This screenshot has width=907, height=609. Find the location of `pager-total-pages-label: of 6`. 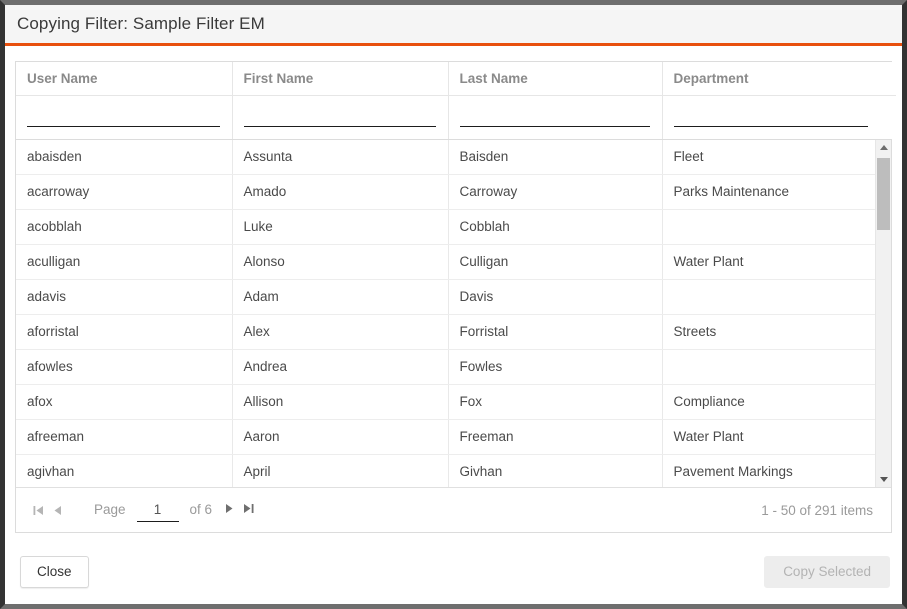

pager-total-pages-label: of 6 is located at coordinates (201, 510).